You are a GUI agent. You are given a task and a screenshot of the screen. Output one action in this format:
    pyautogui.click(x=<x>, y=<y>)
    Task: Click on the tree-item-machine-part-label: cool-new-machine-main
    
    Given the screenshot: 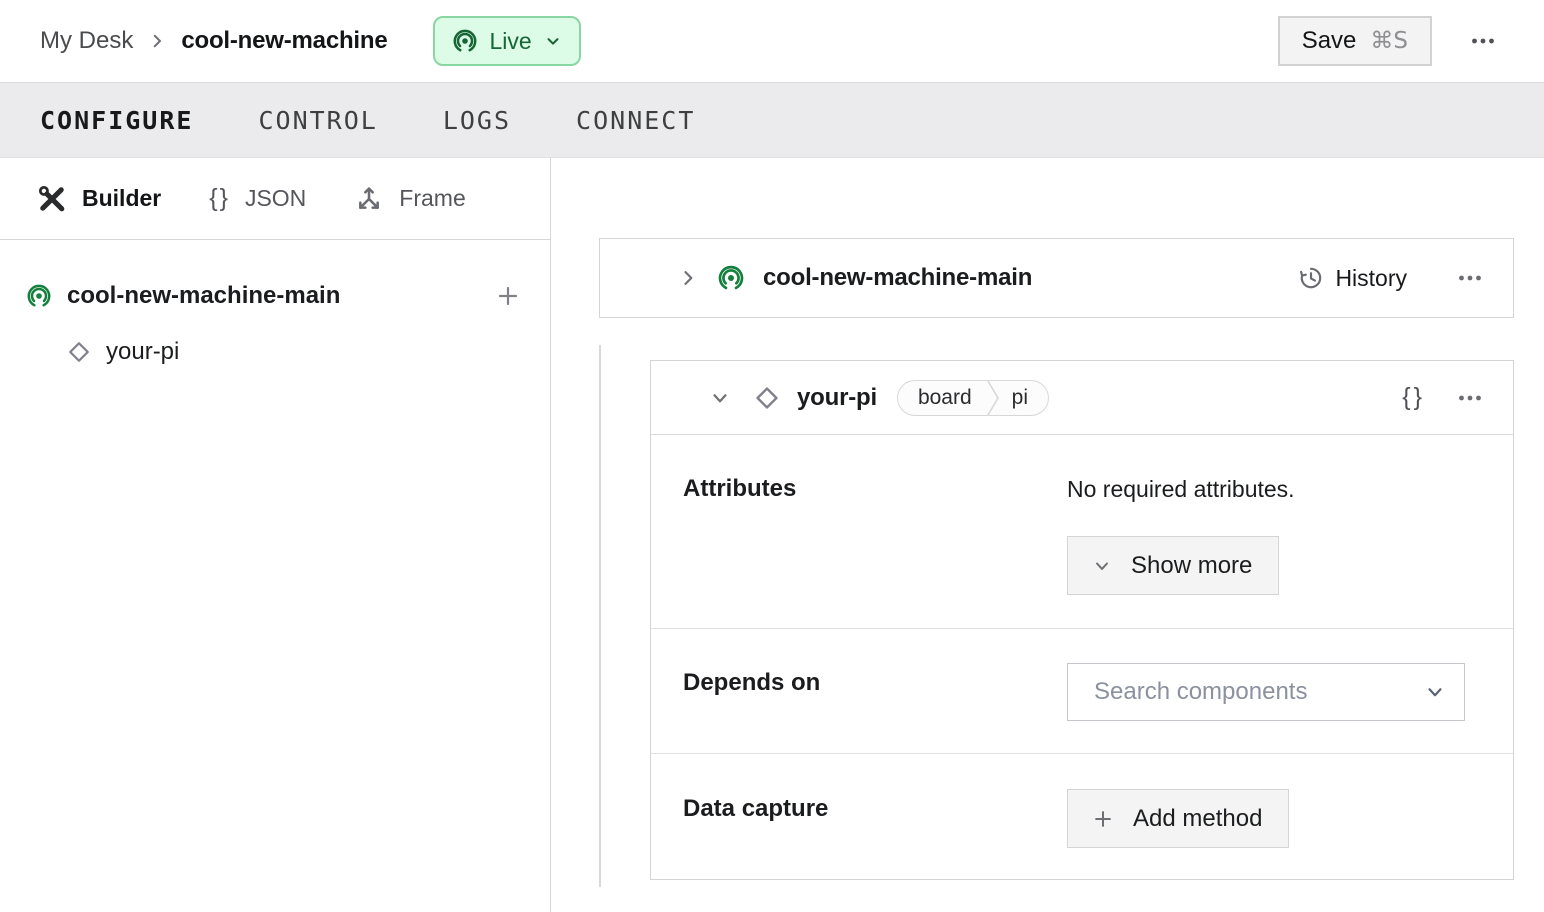 What is the action you would take?
    pyautogui.click(x=204, y=295)
    